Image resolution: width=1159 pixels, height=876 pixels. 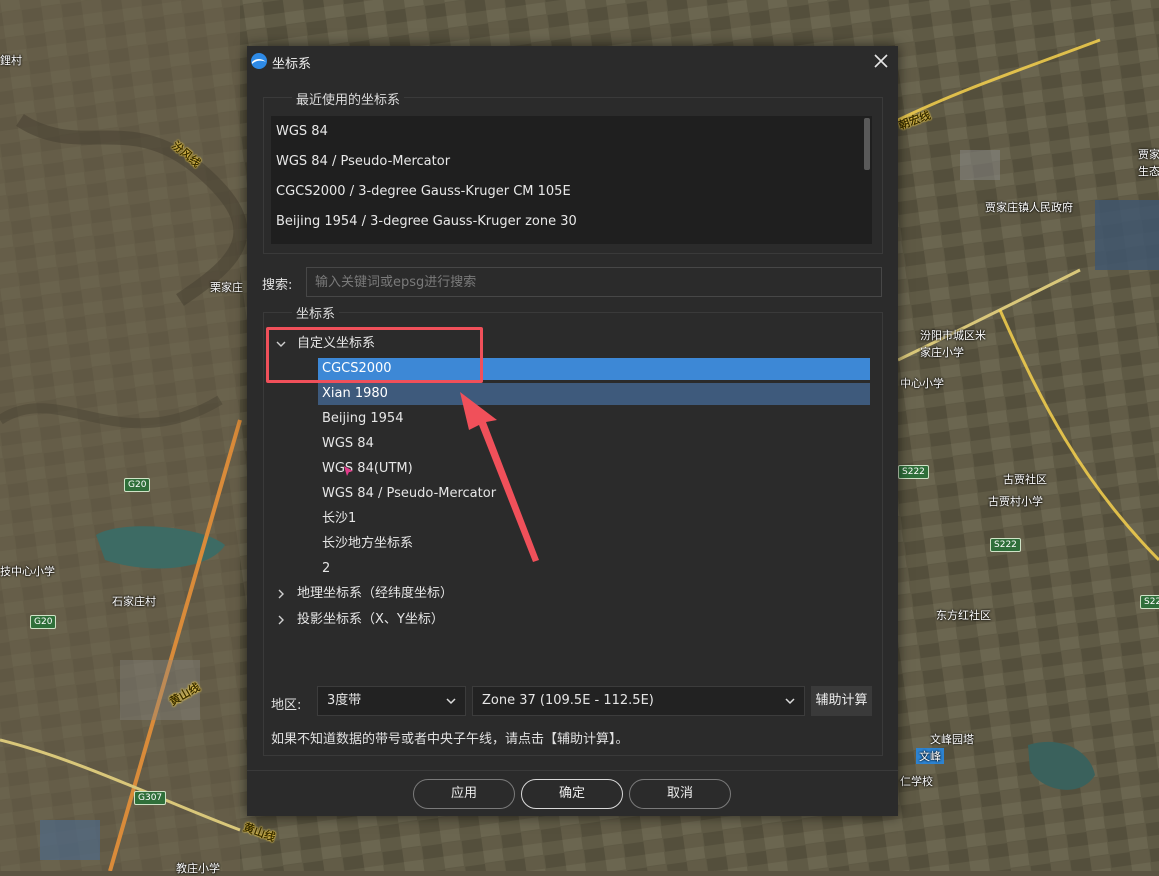 What do you see at coordinates (1029, 207) in the screenshot?
I see `map-label: 贾家庄镇人民政府` at bounding box center [1029, 207].